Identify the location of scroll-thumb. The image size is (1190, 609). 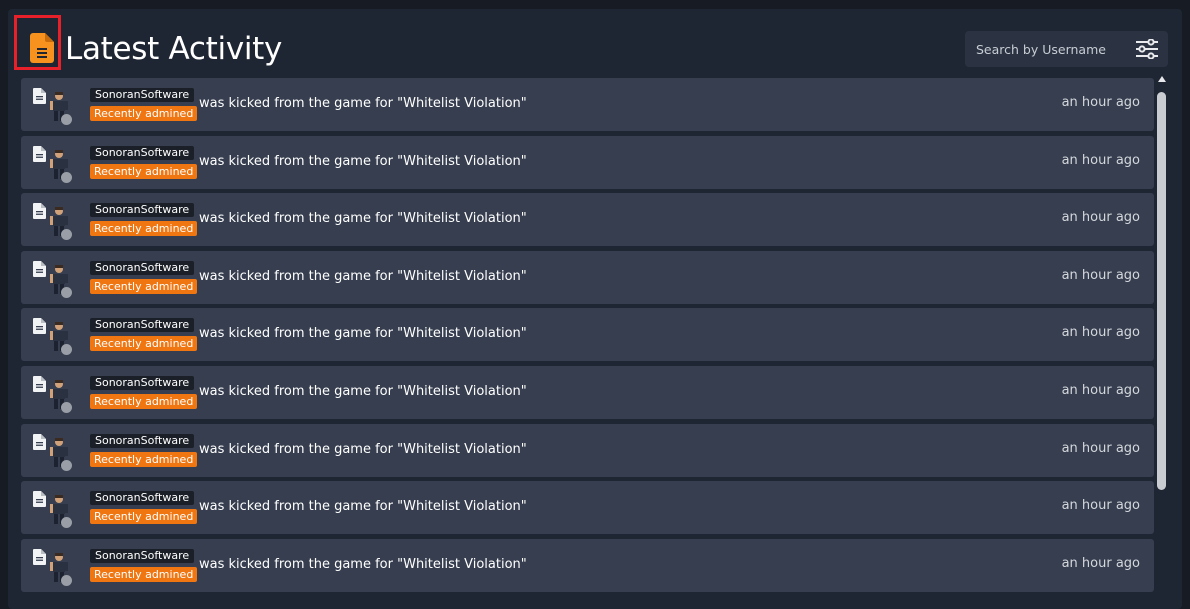
(1161, 291).